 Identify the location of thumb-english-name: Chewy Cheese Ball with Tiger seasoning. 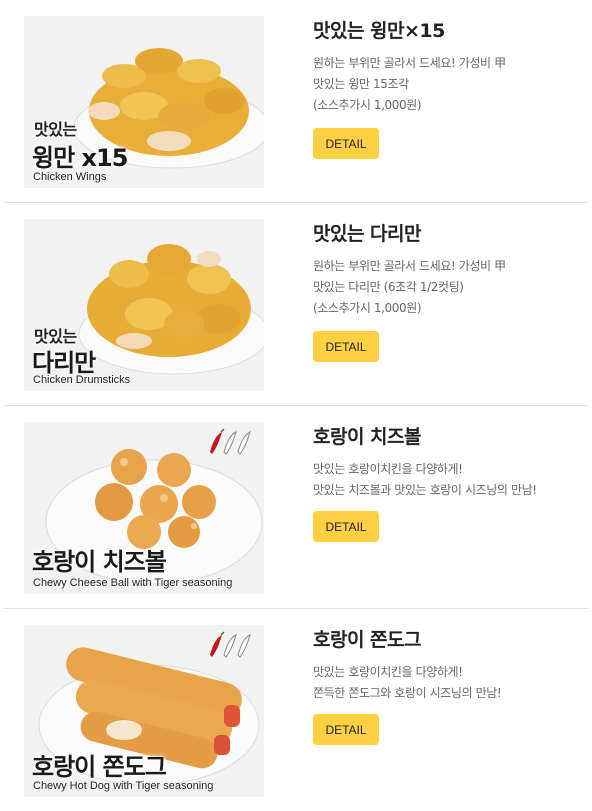
(133, 583).